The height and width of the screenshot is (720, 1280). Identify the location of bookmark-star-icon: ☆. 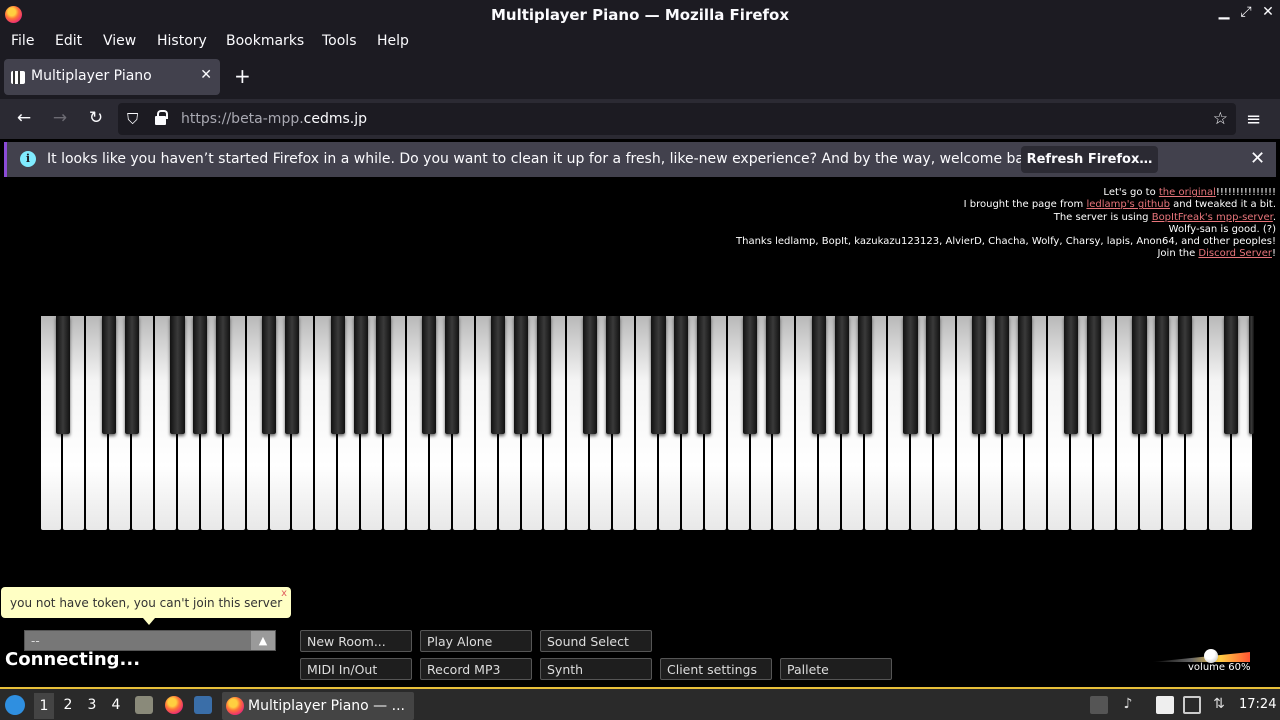
(1220, 119).